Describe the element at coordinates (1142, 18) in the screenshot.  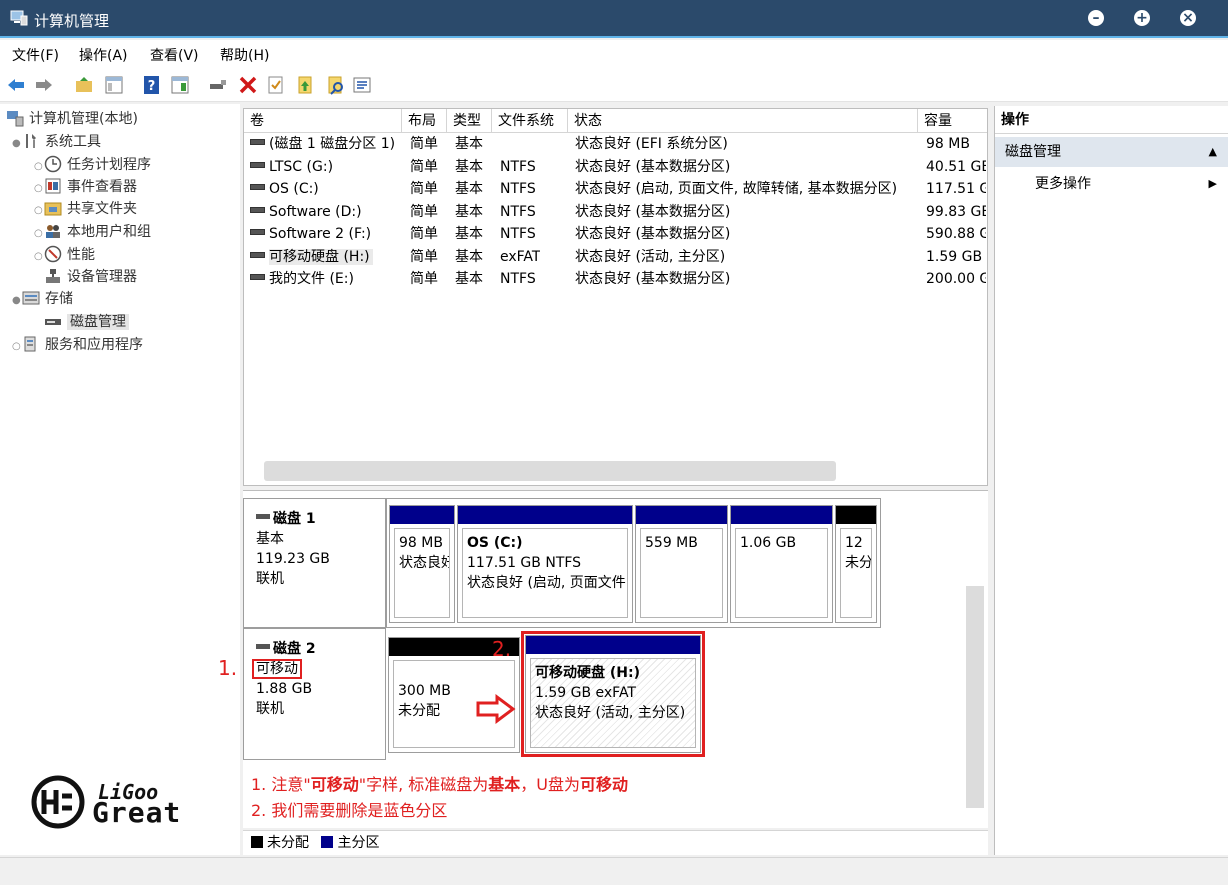
I see `maximize-button: +` at that location.